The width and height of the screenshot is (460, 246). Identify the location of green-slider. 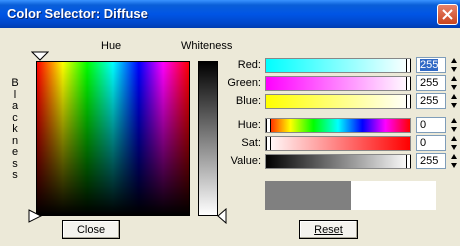
(338, 83).